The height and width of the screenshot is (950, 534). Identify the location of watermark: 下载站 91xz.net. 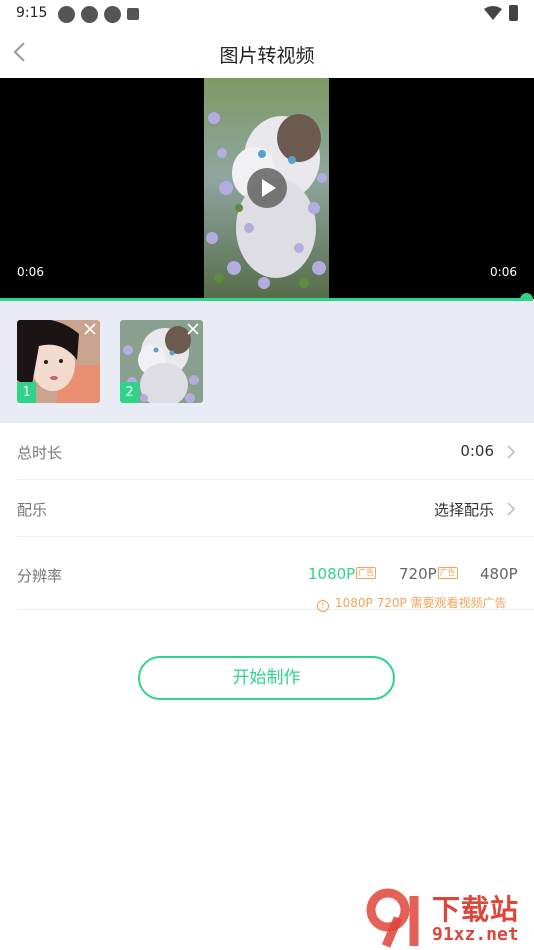
(446, 916).